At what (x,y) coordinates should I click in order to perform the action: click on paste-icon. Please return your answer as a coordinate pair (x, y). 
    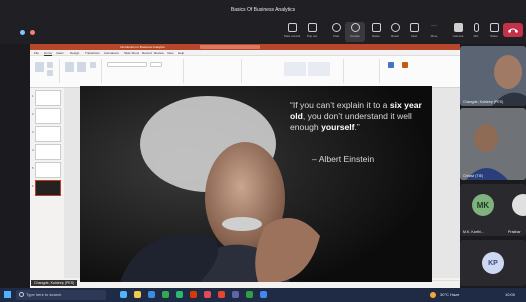
    Looking at the image, I should click on (39, 67).